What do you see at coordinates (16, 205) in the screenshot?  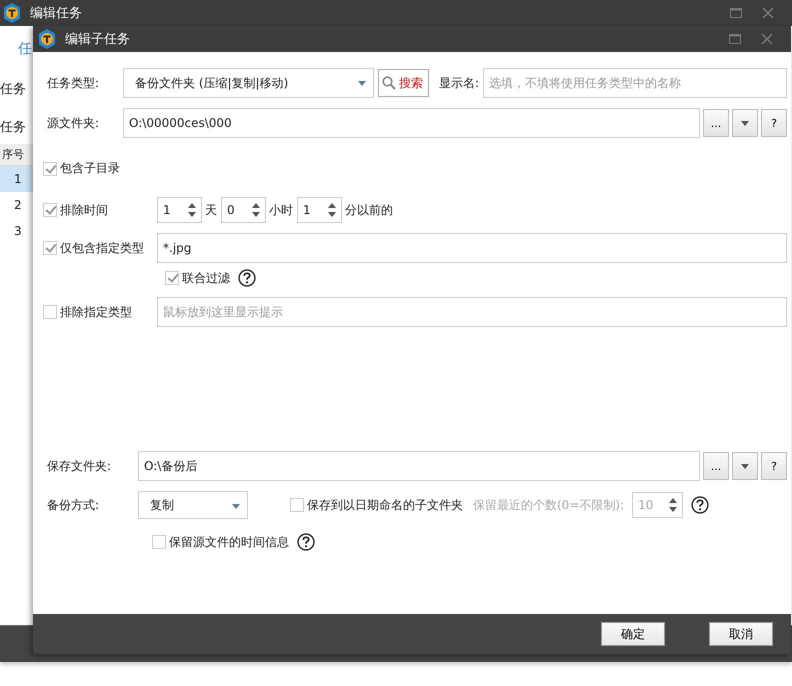 I see `table-row: 2` at bounding box center [16, 205].